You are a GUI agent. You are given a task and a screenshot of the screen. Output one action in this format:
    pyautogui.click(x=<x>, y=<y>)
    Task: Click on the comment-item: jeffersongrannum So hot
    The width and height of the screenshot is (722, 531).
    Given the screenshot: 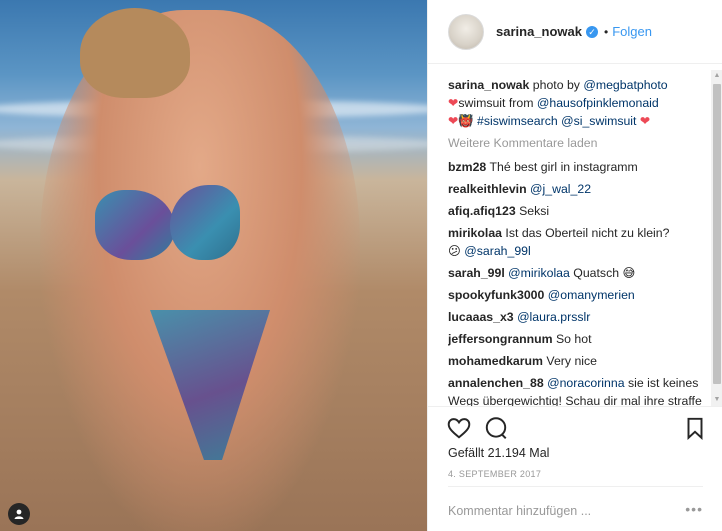 What is the action you would take?
    pyautogui.click(x=577, y=339)
    